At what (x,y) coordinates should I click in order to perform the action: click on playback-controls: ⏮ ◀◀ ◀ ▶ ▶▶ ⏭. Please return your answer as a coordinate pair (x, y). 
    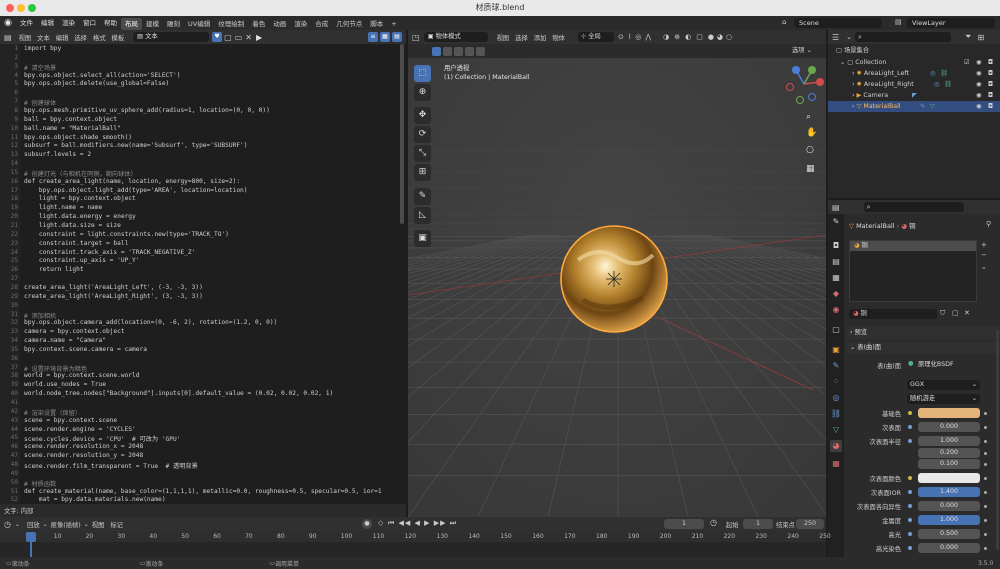
    Looking at the image, I should click on (422, 523).